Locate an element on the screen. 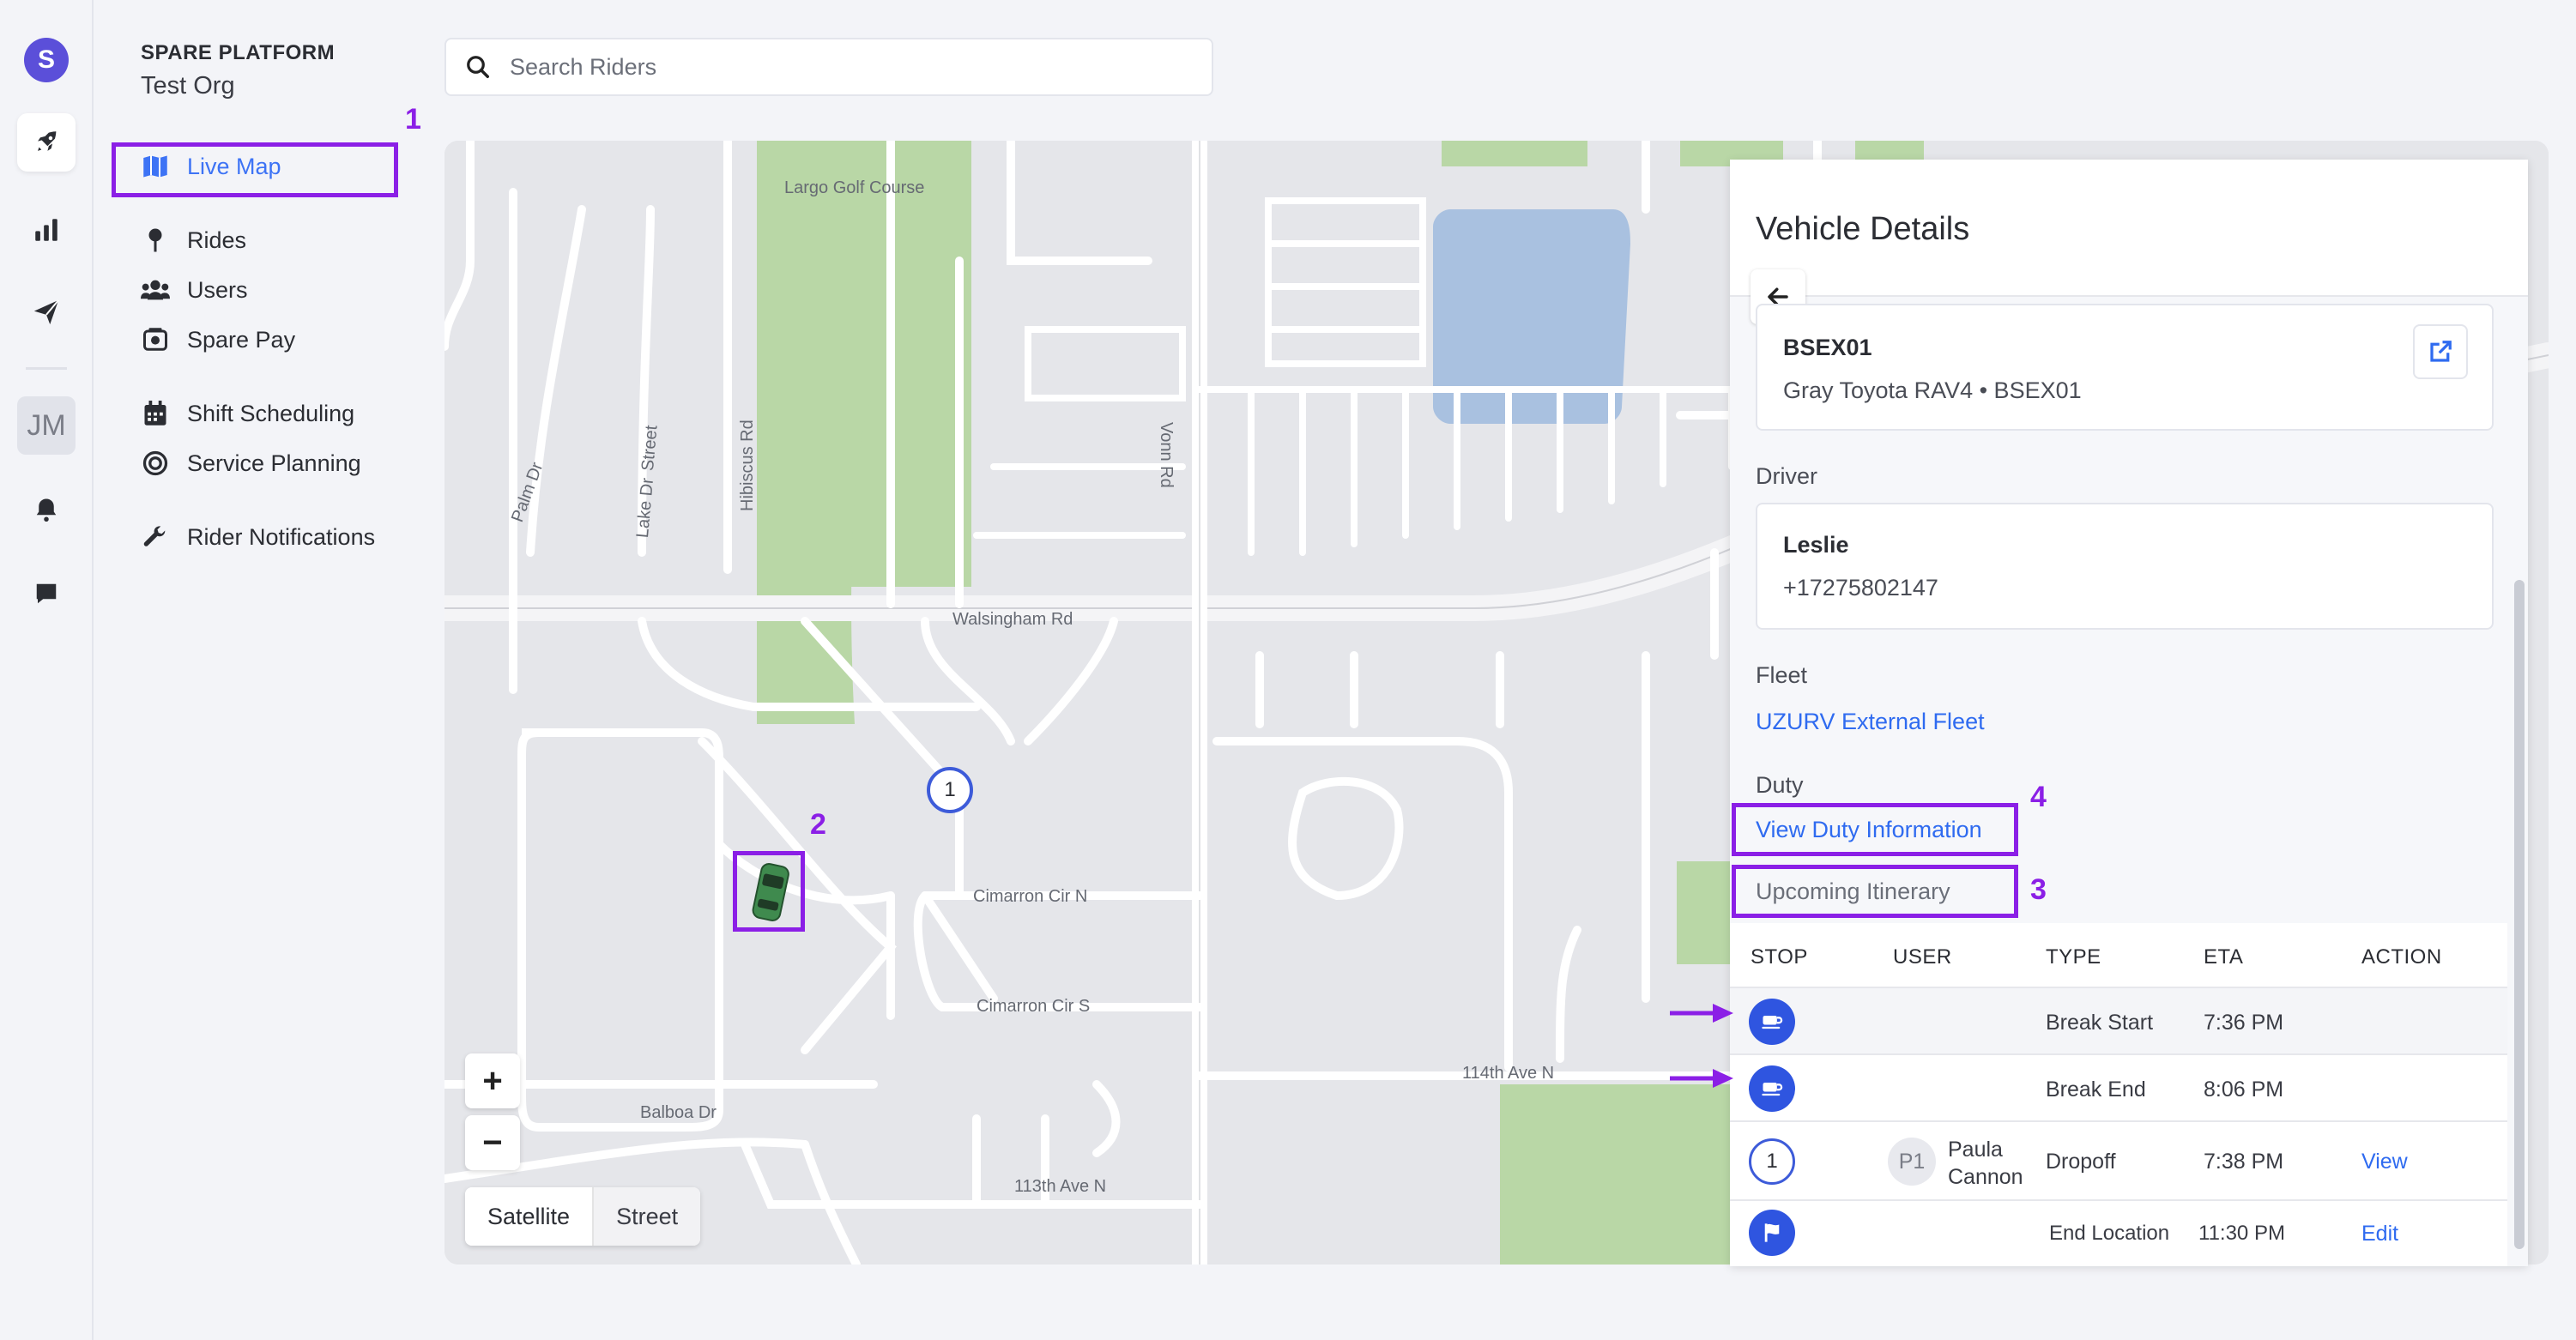 The height and width of the screenshot is (1340, 2576). bell-icon is located at coordinates (46, 510).